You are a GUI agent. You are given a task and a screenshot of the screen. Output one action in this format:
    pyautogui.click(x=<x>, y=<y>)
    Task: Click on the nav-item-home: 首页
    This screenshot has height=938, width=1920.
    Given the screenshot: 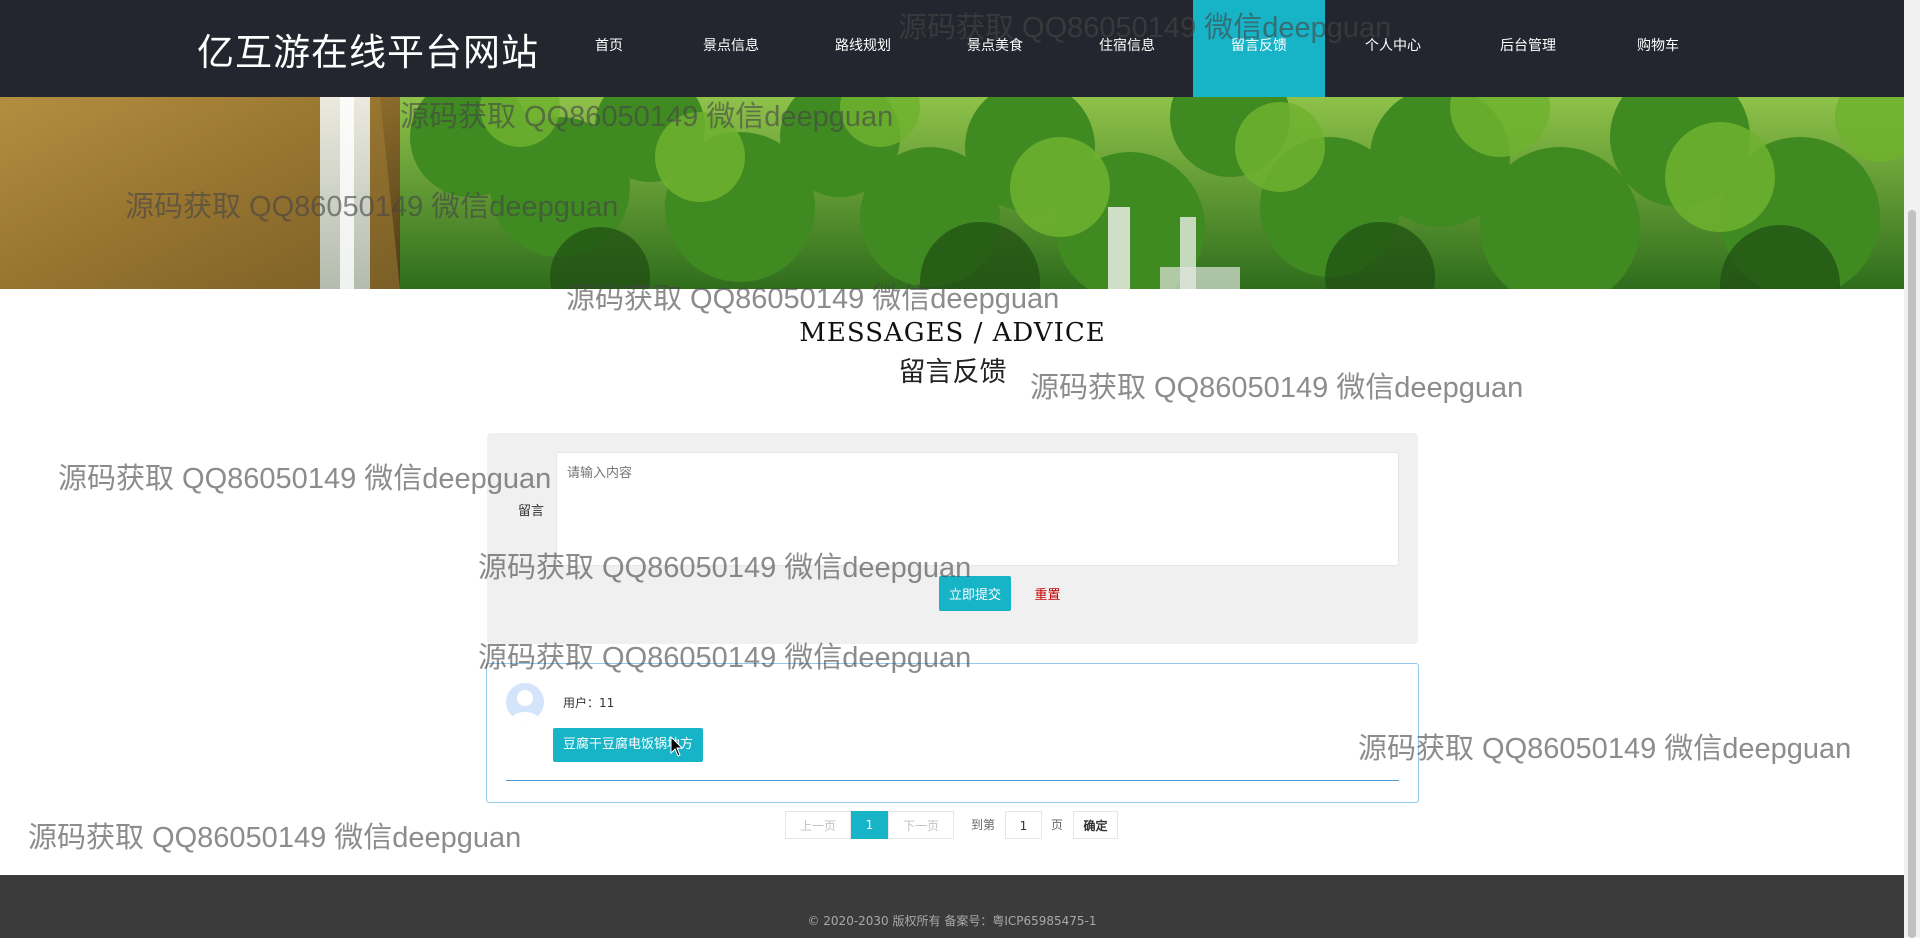 What is the action you would take?
    pyautogui.click(x=609, y=48)
    